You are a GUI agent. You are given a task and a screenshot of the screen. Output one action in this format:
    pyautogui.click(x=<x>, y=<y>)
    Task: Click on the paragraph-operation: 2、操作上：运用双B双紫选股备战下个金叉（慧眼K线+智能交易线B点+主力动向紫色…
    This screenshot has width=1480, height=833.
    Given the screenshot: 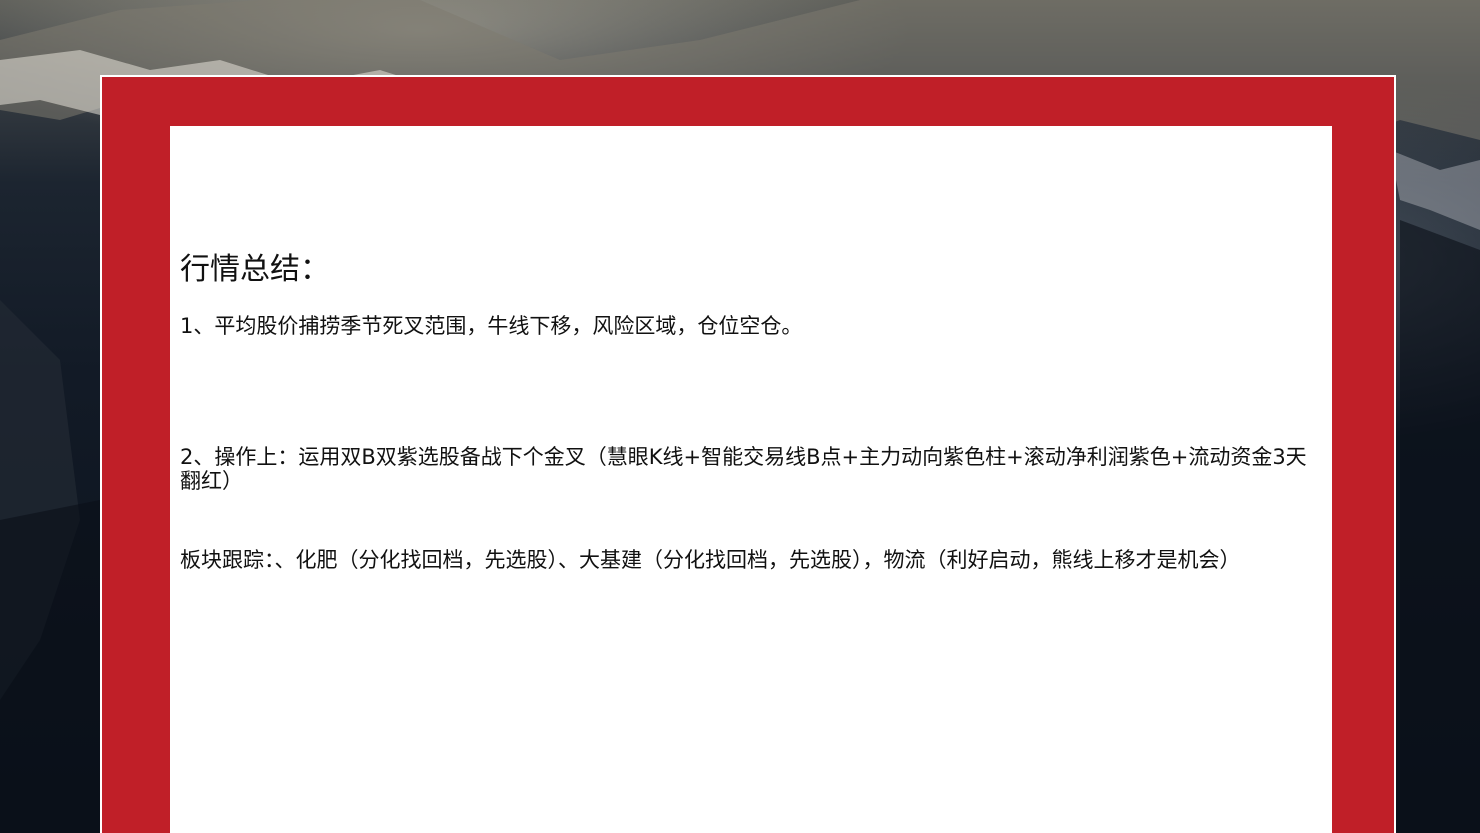 What is the action you would take?
    pyautogui.click(x=743, y=469)
    